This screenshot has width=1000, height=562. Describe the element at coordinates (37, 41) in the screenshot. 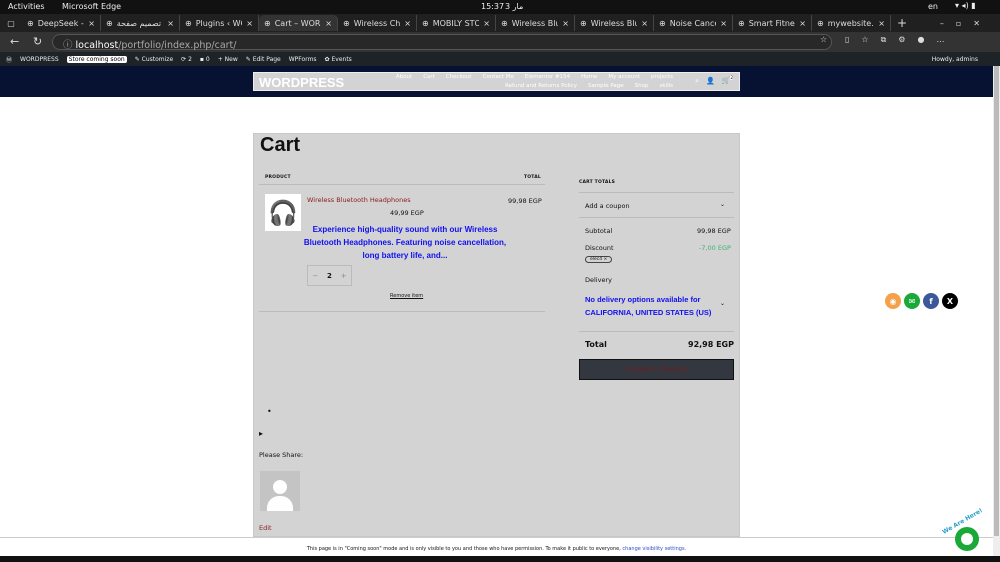

I see `reload-icon: ↻` at that location.